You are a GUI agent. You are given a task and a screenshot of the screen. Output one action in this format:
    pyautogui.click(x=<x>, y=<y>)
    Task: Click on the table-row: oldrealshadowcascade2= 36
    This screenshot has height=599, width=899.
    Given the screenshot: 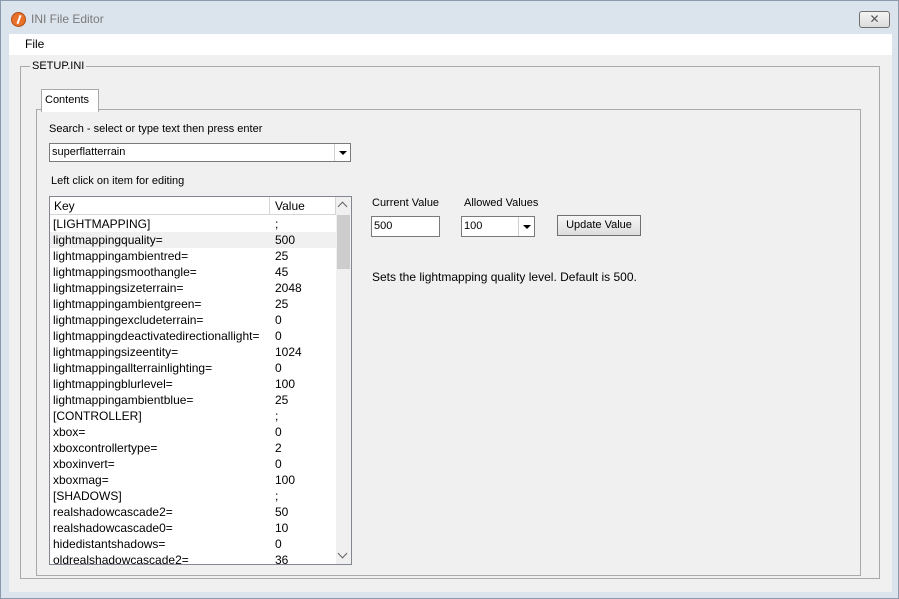 What is the action you would take?
    pyautogui.click(x=193, y=558)
    